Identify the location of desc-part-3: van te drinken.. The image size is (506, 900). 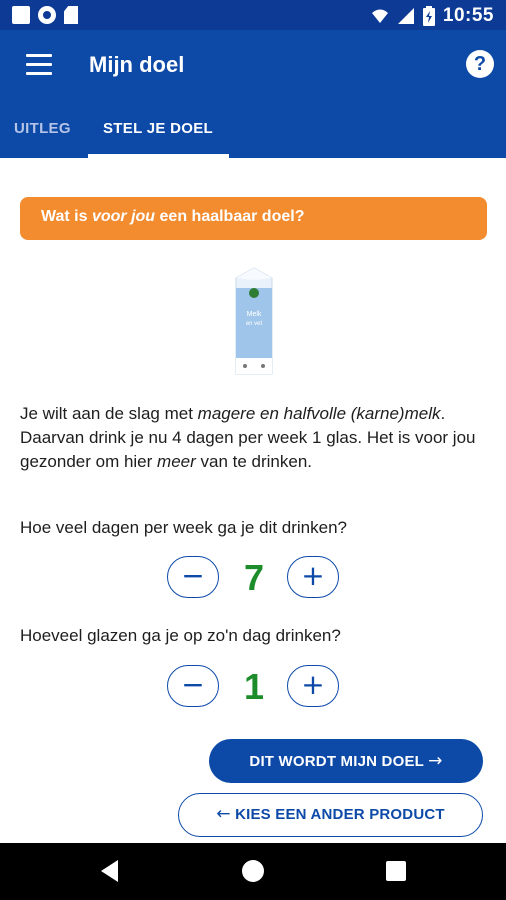
(254, 461).